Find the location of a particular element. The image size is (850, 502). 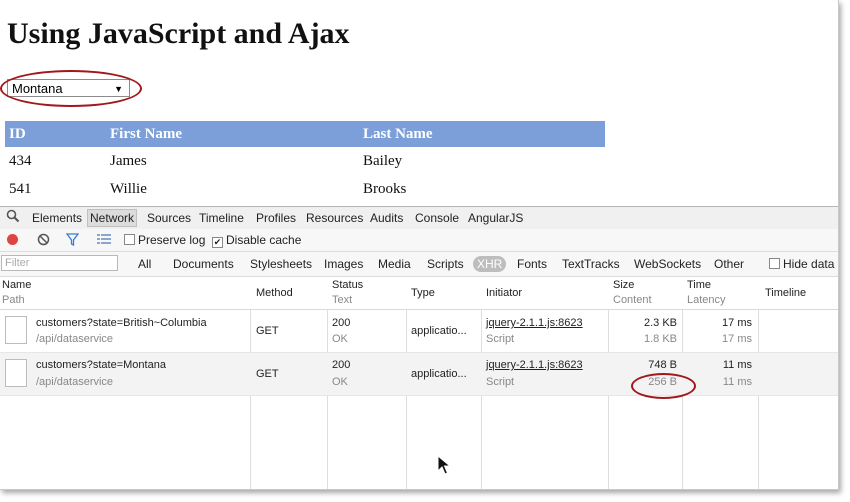

request-size: 2.3 KB is located at coordinates (660, 323).